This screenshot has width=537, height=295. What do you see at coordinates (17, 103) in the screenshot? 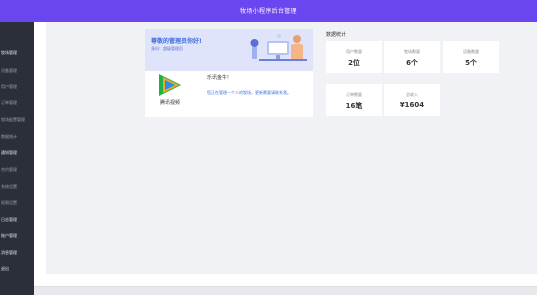
I see `sidebar-item-3: 订单管理` at bounding box center [17, 103].